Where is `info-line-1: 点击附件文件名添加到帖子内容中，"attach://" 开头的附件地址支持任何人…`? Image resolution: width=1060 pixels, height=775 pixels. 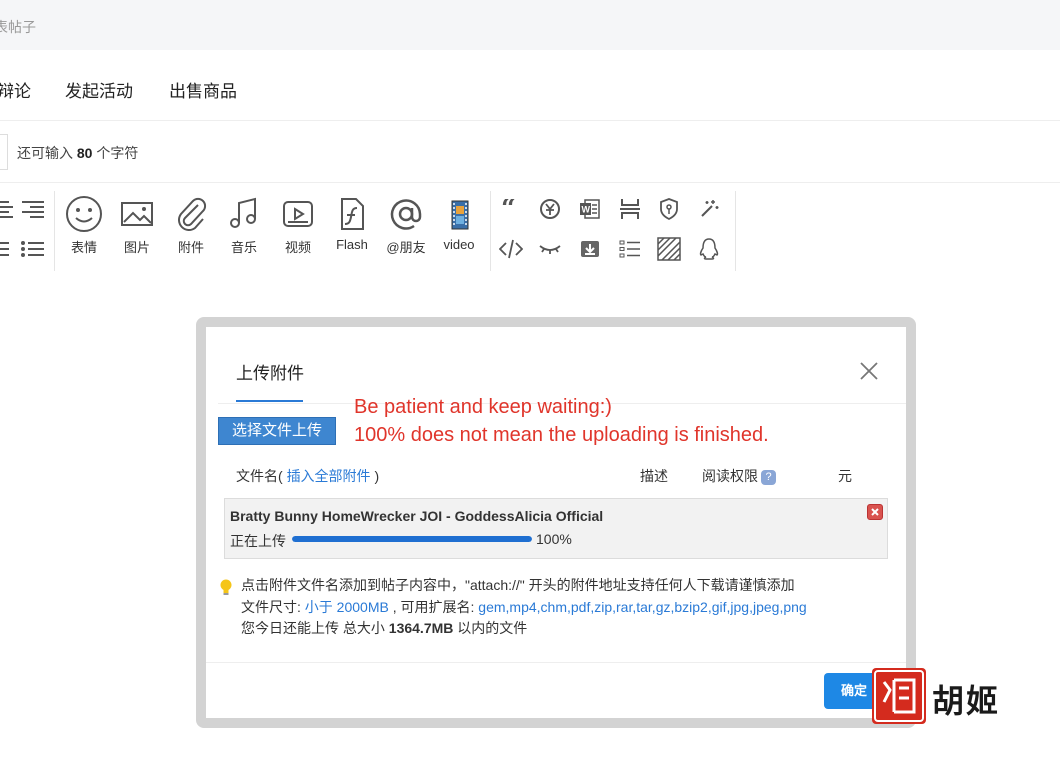 info-line-1: 点击附件文件名添加到帖子内容中，"attach://" 开头的附件地址支持任何人… is located at coordinates (518, 585).